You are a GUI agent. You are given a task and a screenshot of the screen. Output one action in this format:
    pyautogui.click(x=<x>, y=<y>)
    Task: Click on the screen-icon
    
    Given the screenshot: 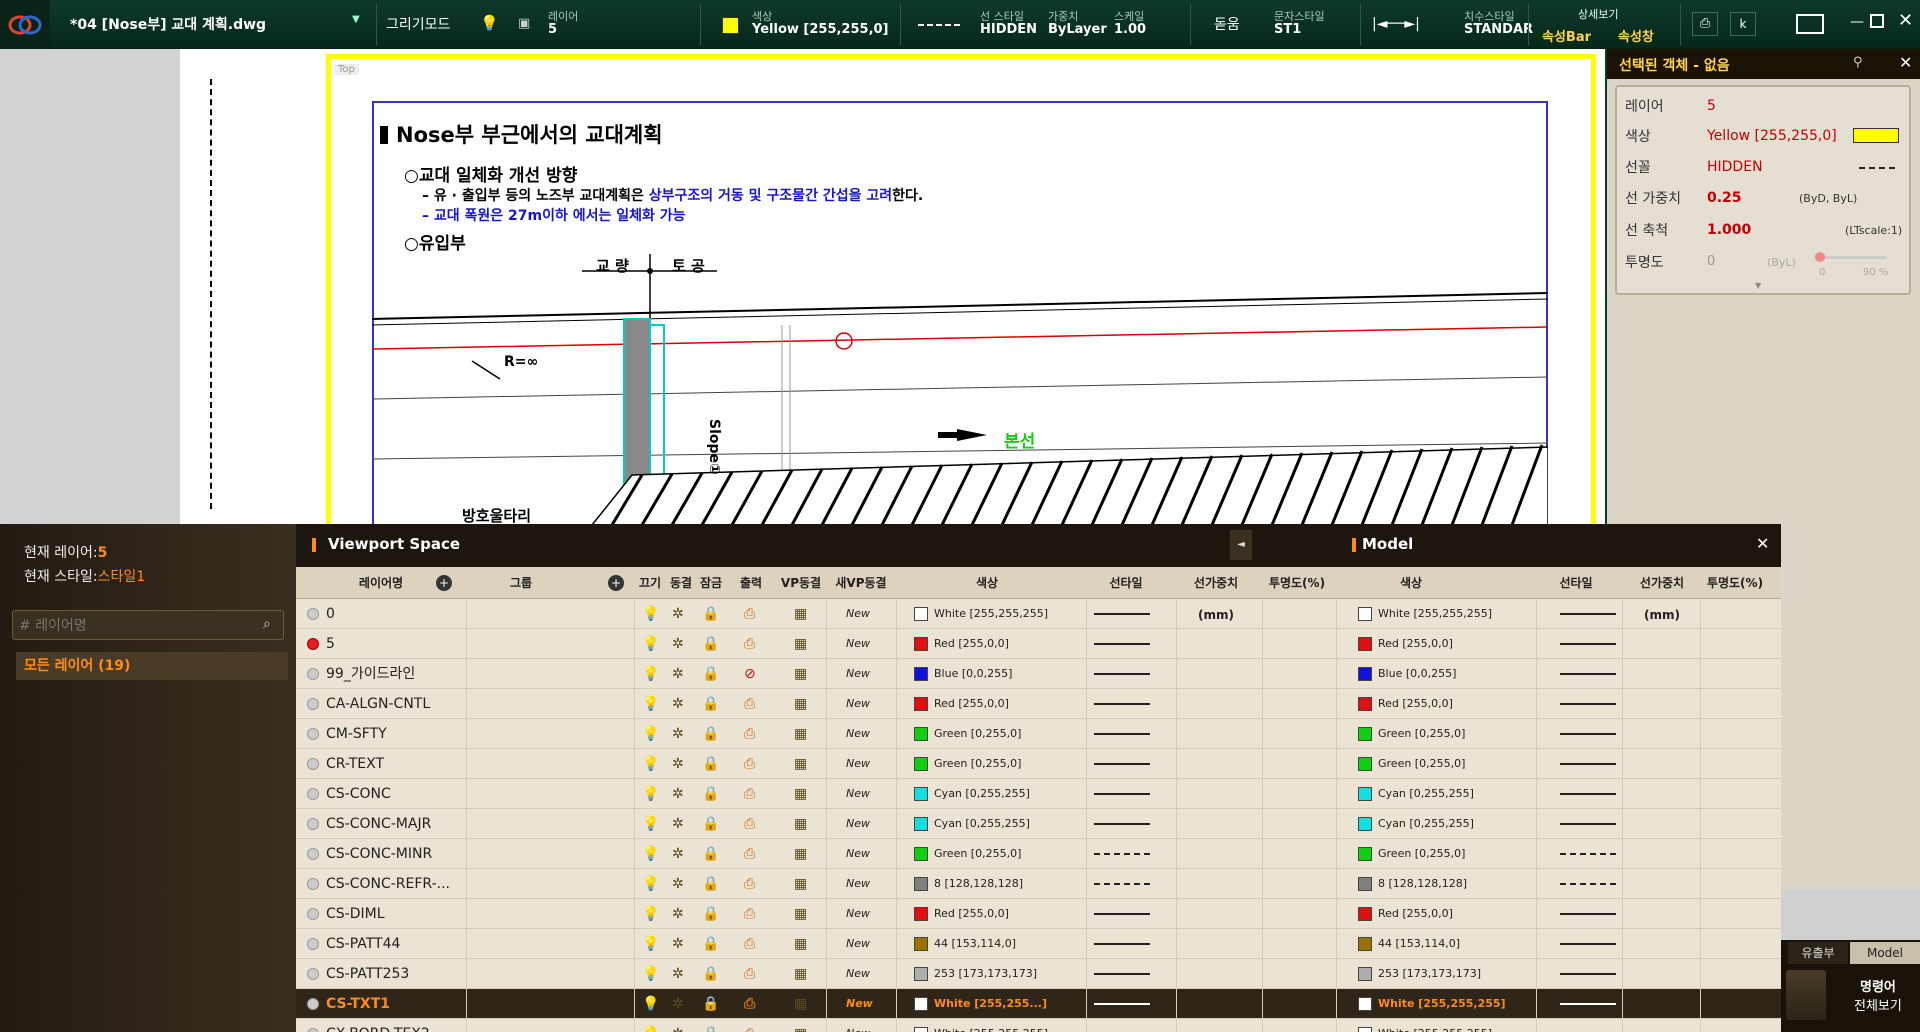 What is the action you would take?
    pyautogui.click(x=1810, y=24)
    